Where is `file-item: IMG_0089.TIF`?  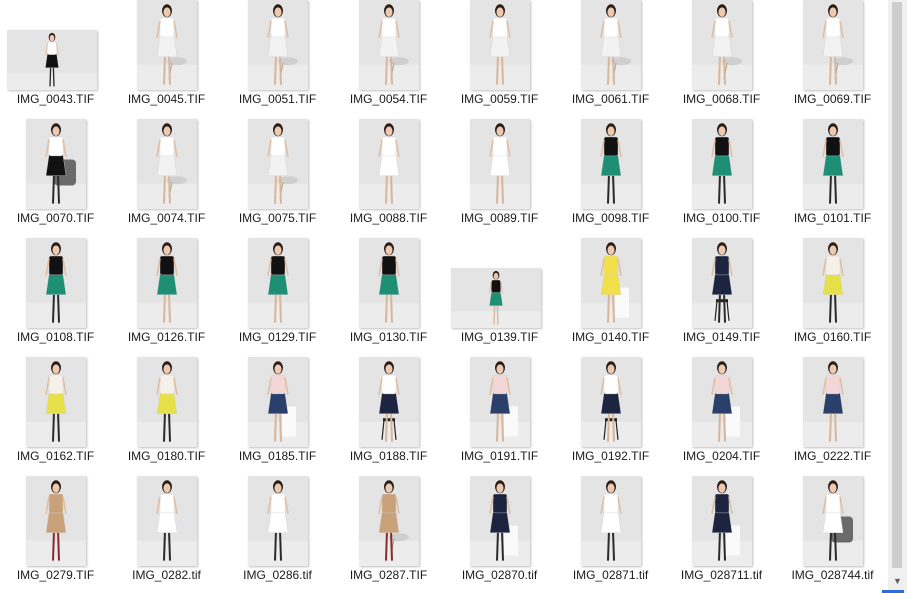
file-item: IMG_0089.TIF is located at coordinates (499, 178).